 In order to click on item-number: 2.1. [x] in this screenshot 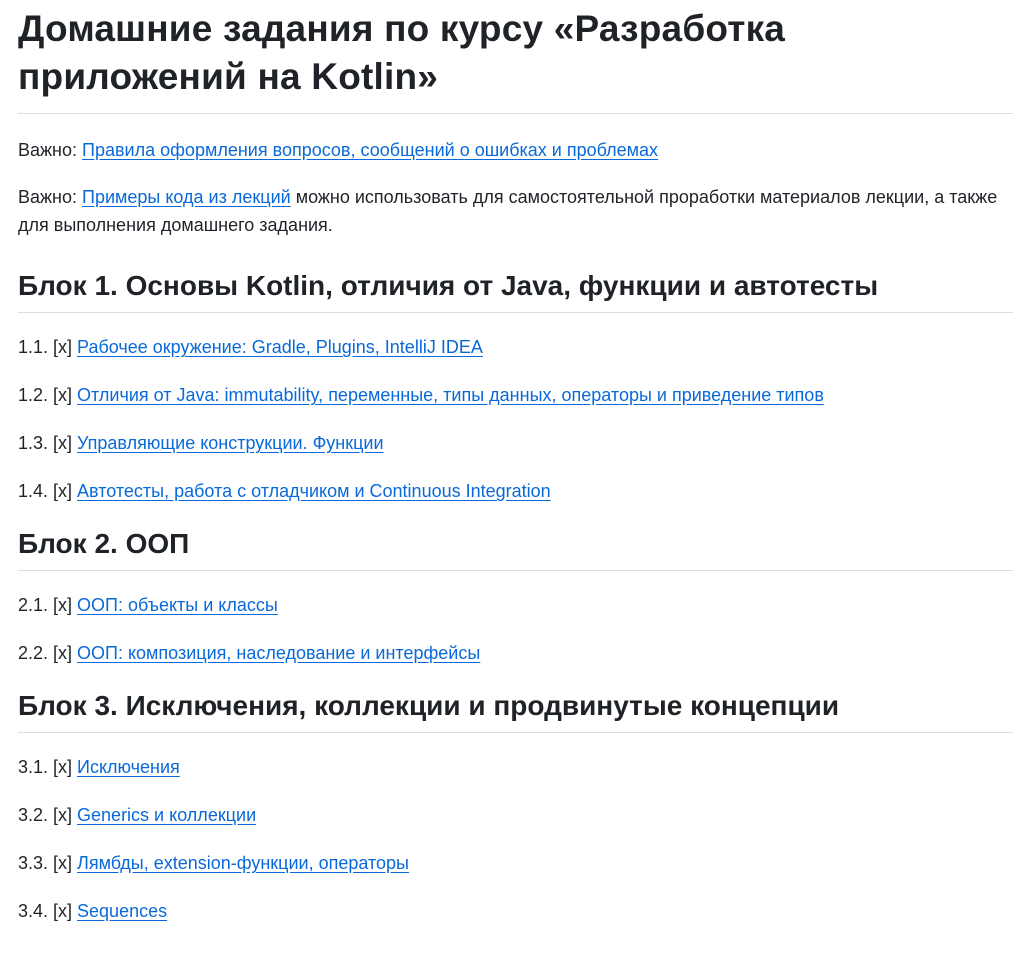, I will do `click(48, 605)`.